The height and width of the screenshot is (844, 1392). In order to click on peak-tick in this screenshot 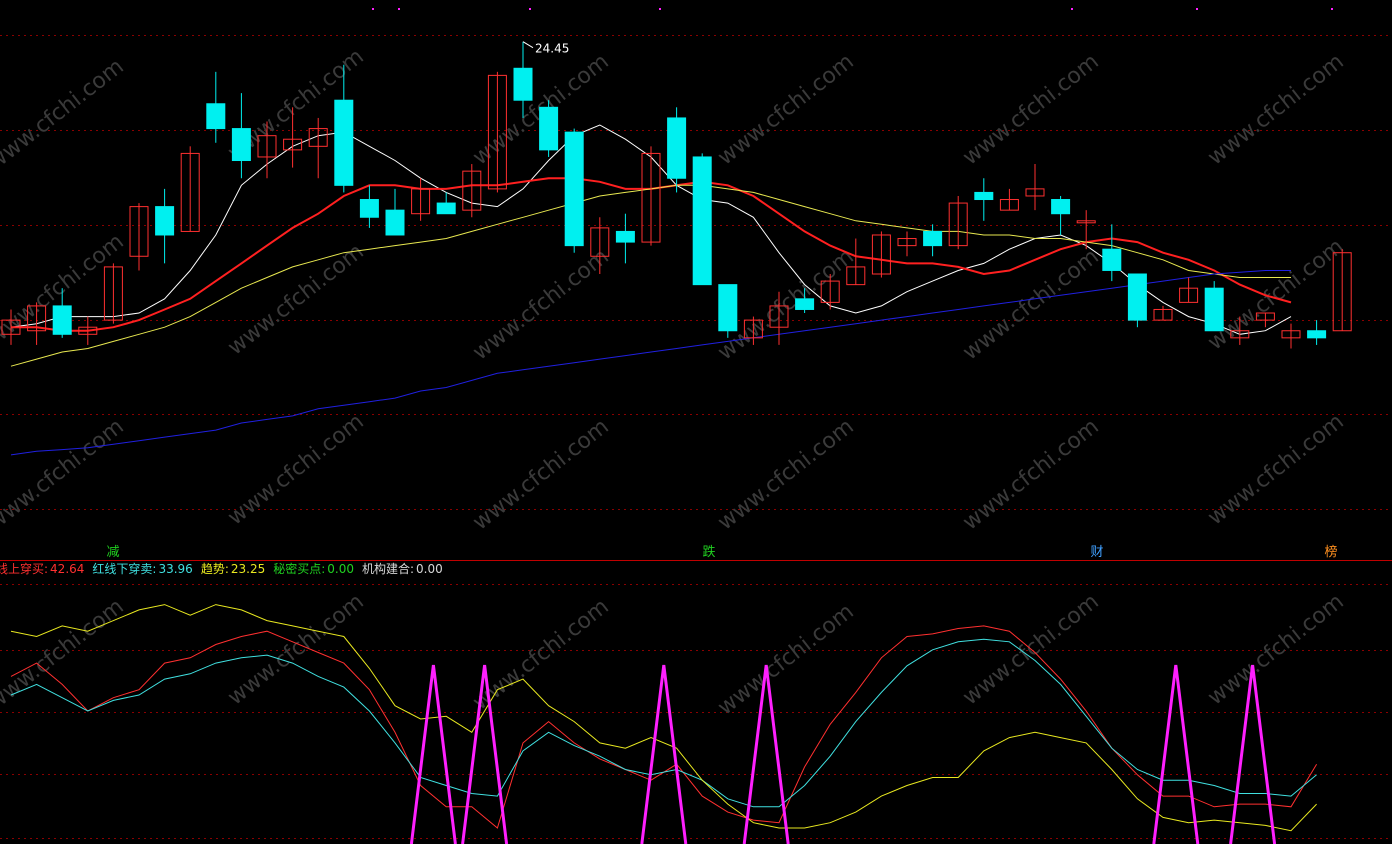, I will do `click(528, 45)`.